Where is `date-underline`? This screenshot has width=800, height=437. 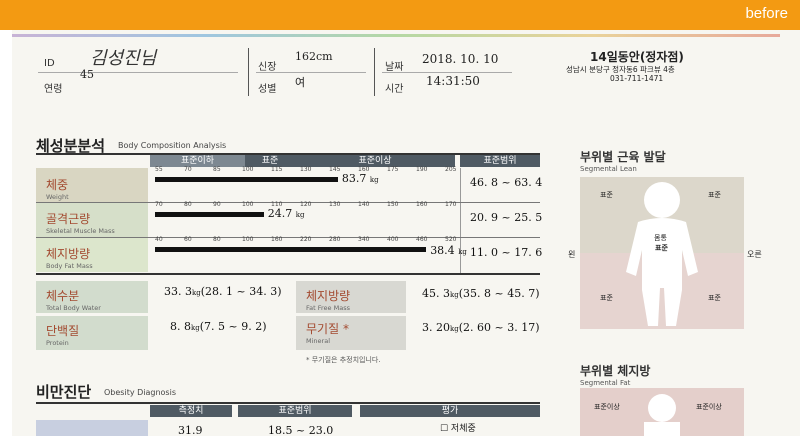 date-underline is located at coordinates (447, 72).